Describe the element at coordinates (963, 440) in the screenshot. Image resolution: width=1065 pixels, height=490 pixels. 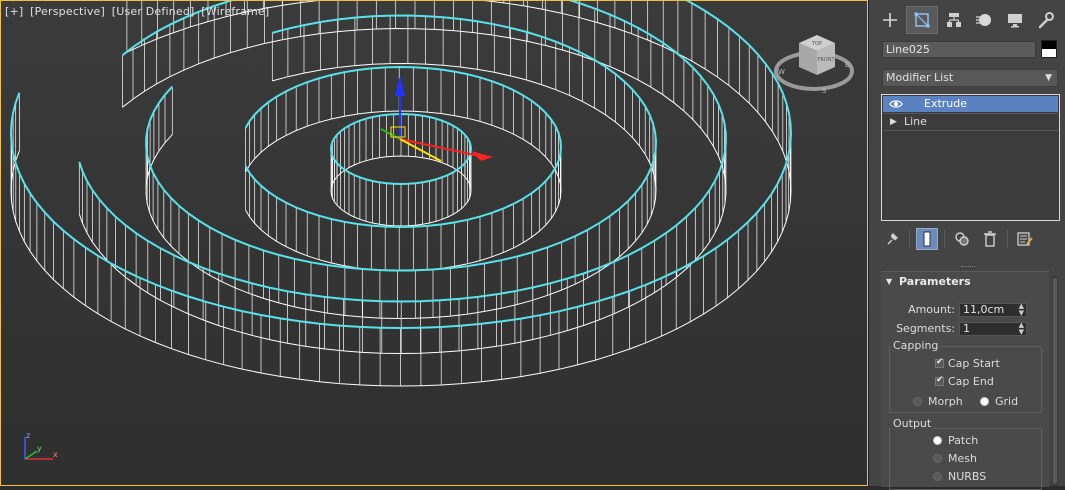
I see `patch-label: Patch` at that location.